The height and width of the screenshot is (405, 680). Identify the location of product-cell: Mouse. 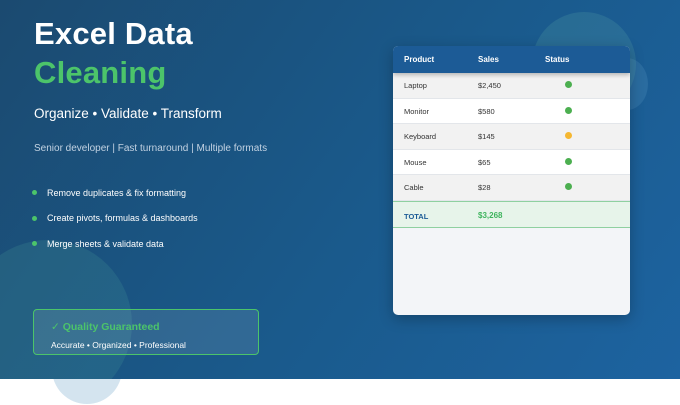
(415, 162).